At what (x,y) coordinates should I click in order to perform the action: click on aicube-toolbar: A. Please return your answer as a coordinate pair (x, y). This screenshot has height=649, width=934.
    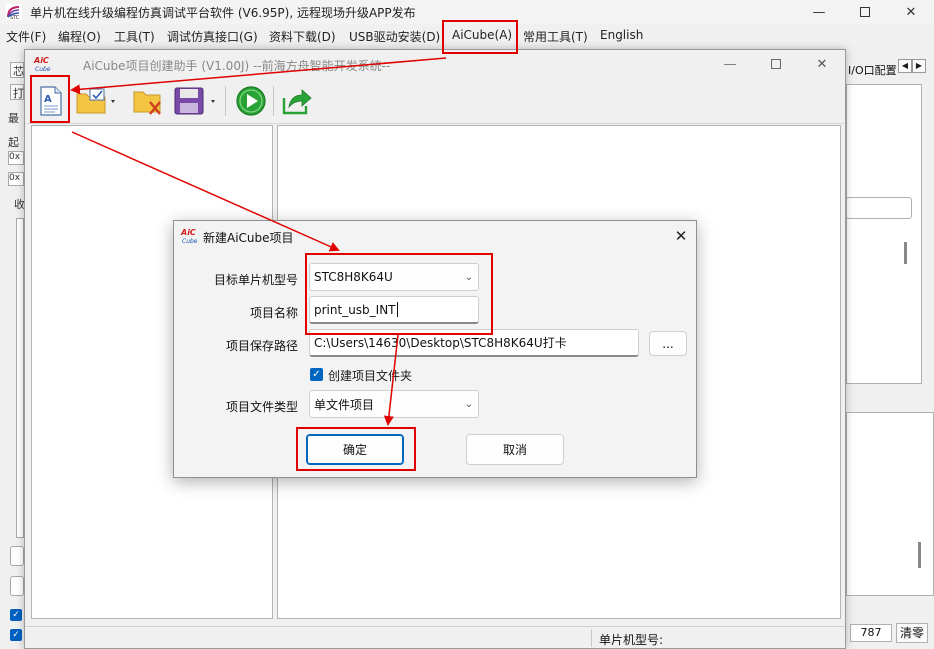
    Looking at the image, I should click on (435, 101).